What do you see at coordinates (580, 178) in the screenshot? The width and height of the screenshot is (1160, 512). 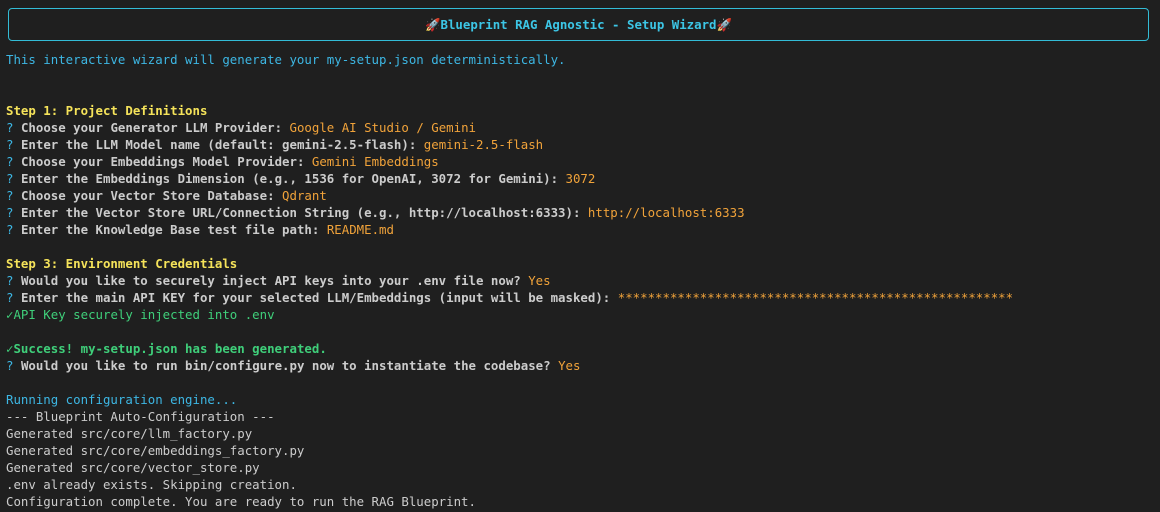 I see `answer: 3072` at bounding box center [580, 178].